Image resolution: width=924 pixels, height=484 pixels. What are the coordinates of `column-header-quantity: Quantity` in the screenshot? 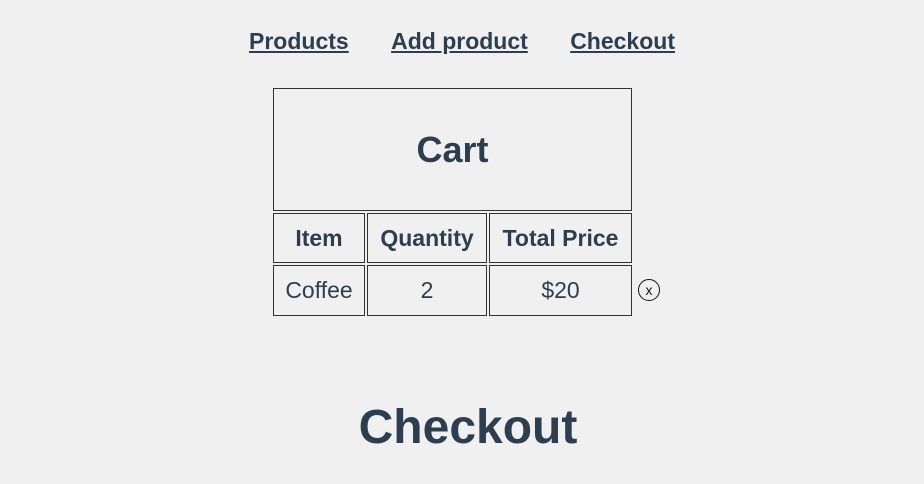 It's located at (427, 238).